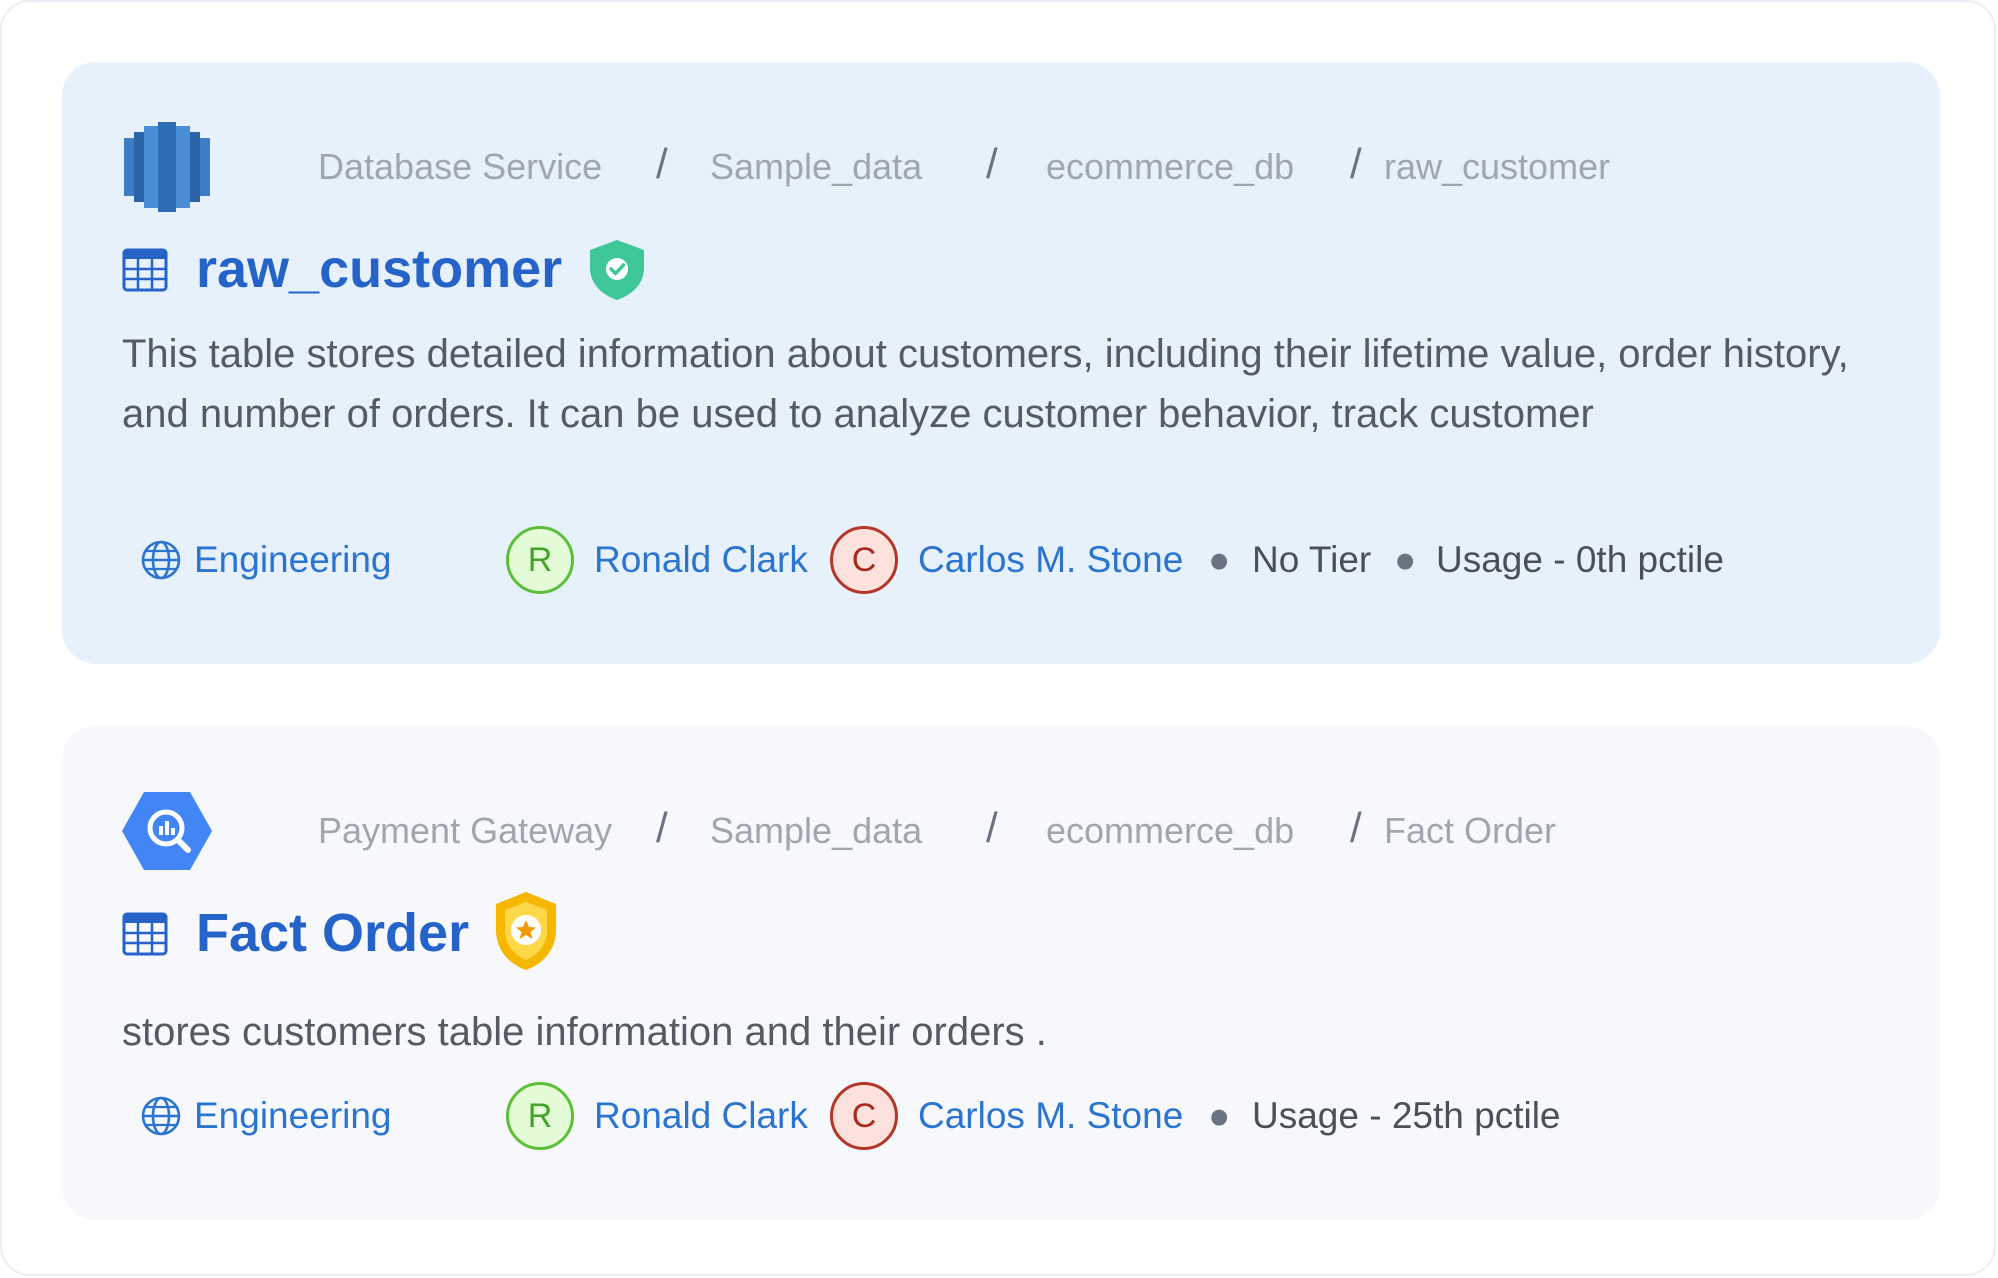 This screenshot has width=1998, height=1278. I want to click on usage-label: Usage - 25th pctile, so click(1406, 1115).